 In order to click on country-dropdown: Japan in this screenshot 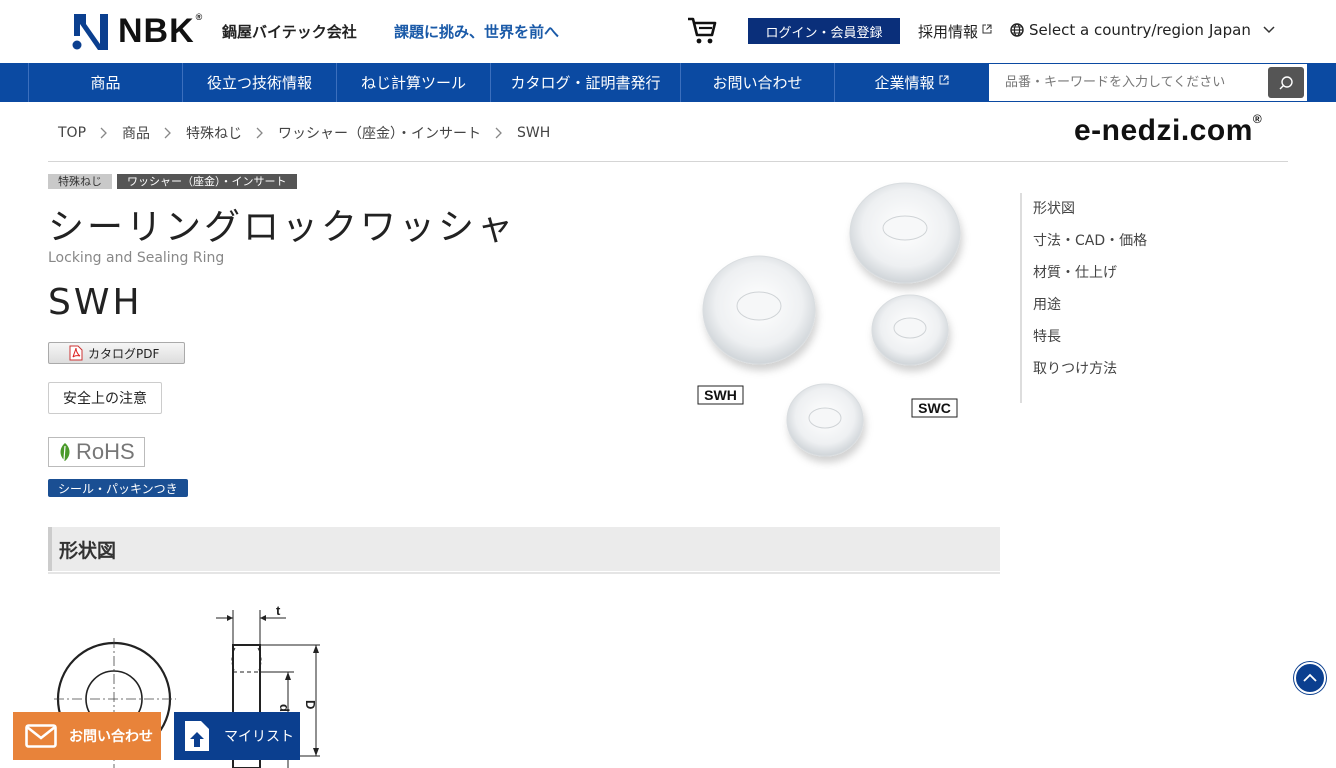, I will do `click(1242, 30)`.